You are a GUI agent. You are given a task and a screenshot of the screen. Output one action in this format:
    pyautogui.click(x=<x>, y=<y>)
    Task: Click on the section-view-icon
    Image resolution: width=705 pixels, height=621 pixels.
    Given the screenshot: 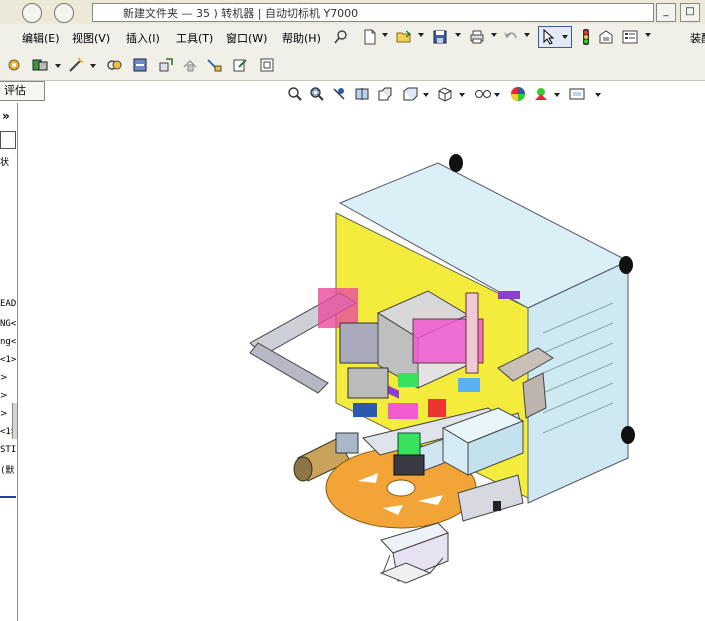 What is the action you would take?
    pyautogui.click(x=362, y=94)
    